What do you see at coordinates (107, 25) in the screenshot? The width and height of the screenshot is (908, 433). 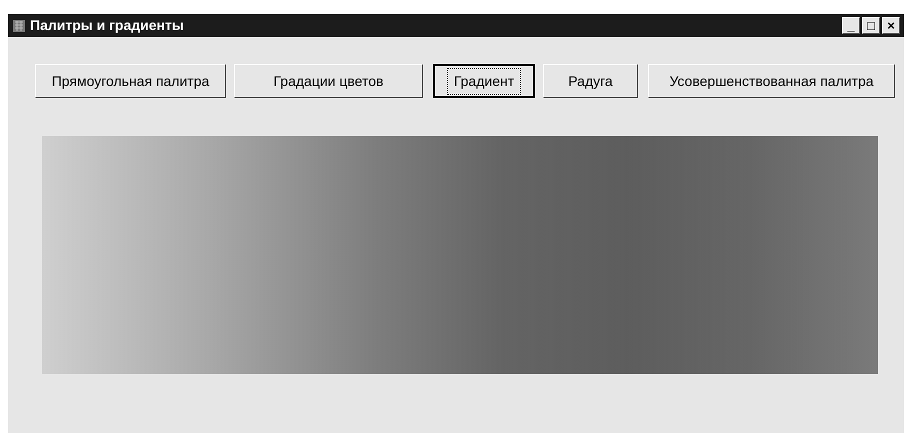 I see `window-title: Палитры и градиенты` at bounding box center [107, 25].